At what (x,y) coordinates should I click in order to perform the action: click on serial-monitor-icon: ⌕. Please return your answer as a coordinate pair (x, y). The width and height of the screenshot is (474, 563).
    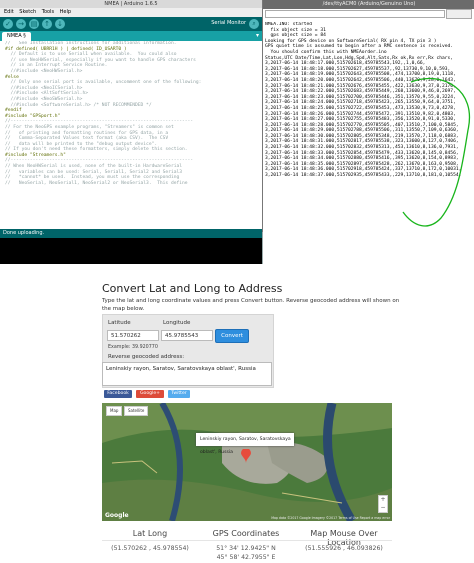
    Looking at the image, I should click on (254, 24).